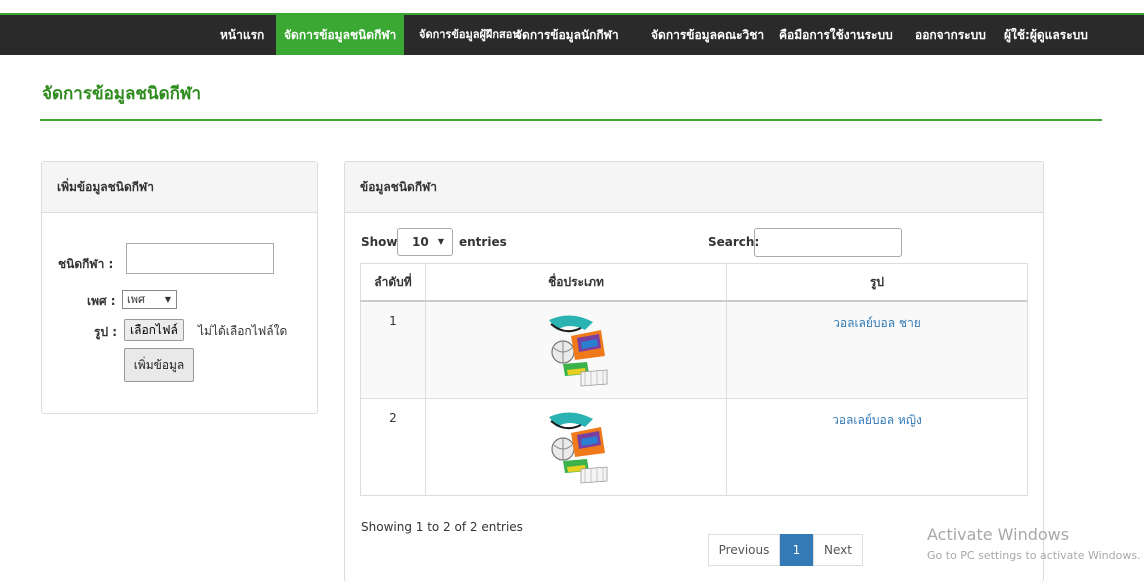 This screenshot has height=582, width=1144. Describe the element at coordinates (393, 349) in the screenshot. I see `row-number: 1` at that location.